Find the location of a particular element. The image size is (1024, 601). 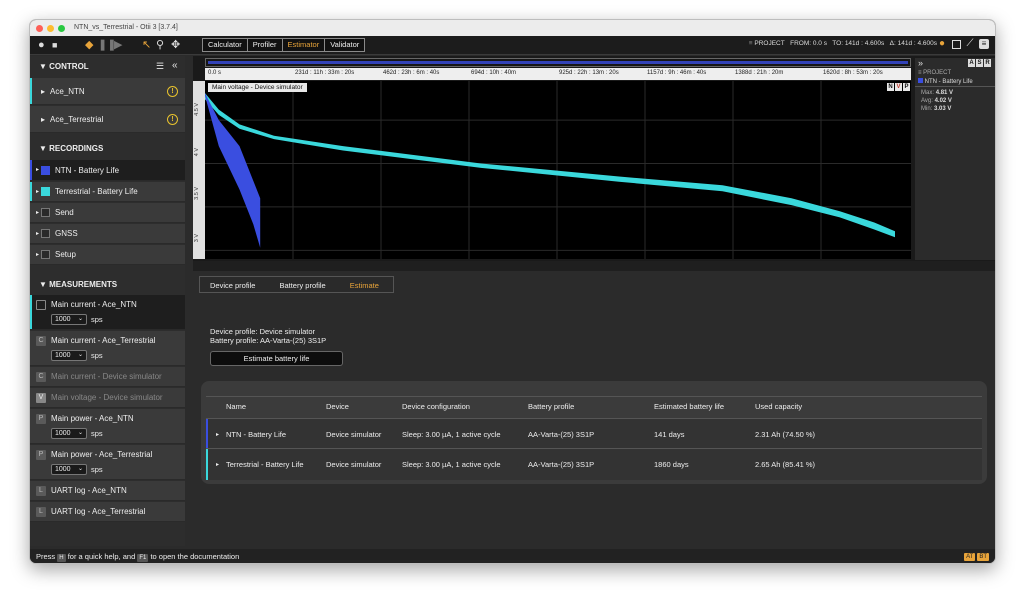

recording-item-ntn: ▸ NTN - Battery Life is located at coordinates (107, 170).